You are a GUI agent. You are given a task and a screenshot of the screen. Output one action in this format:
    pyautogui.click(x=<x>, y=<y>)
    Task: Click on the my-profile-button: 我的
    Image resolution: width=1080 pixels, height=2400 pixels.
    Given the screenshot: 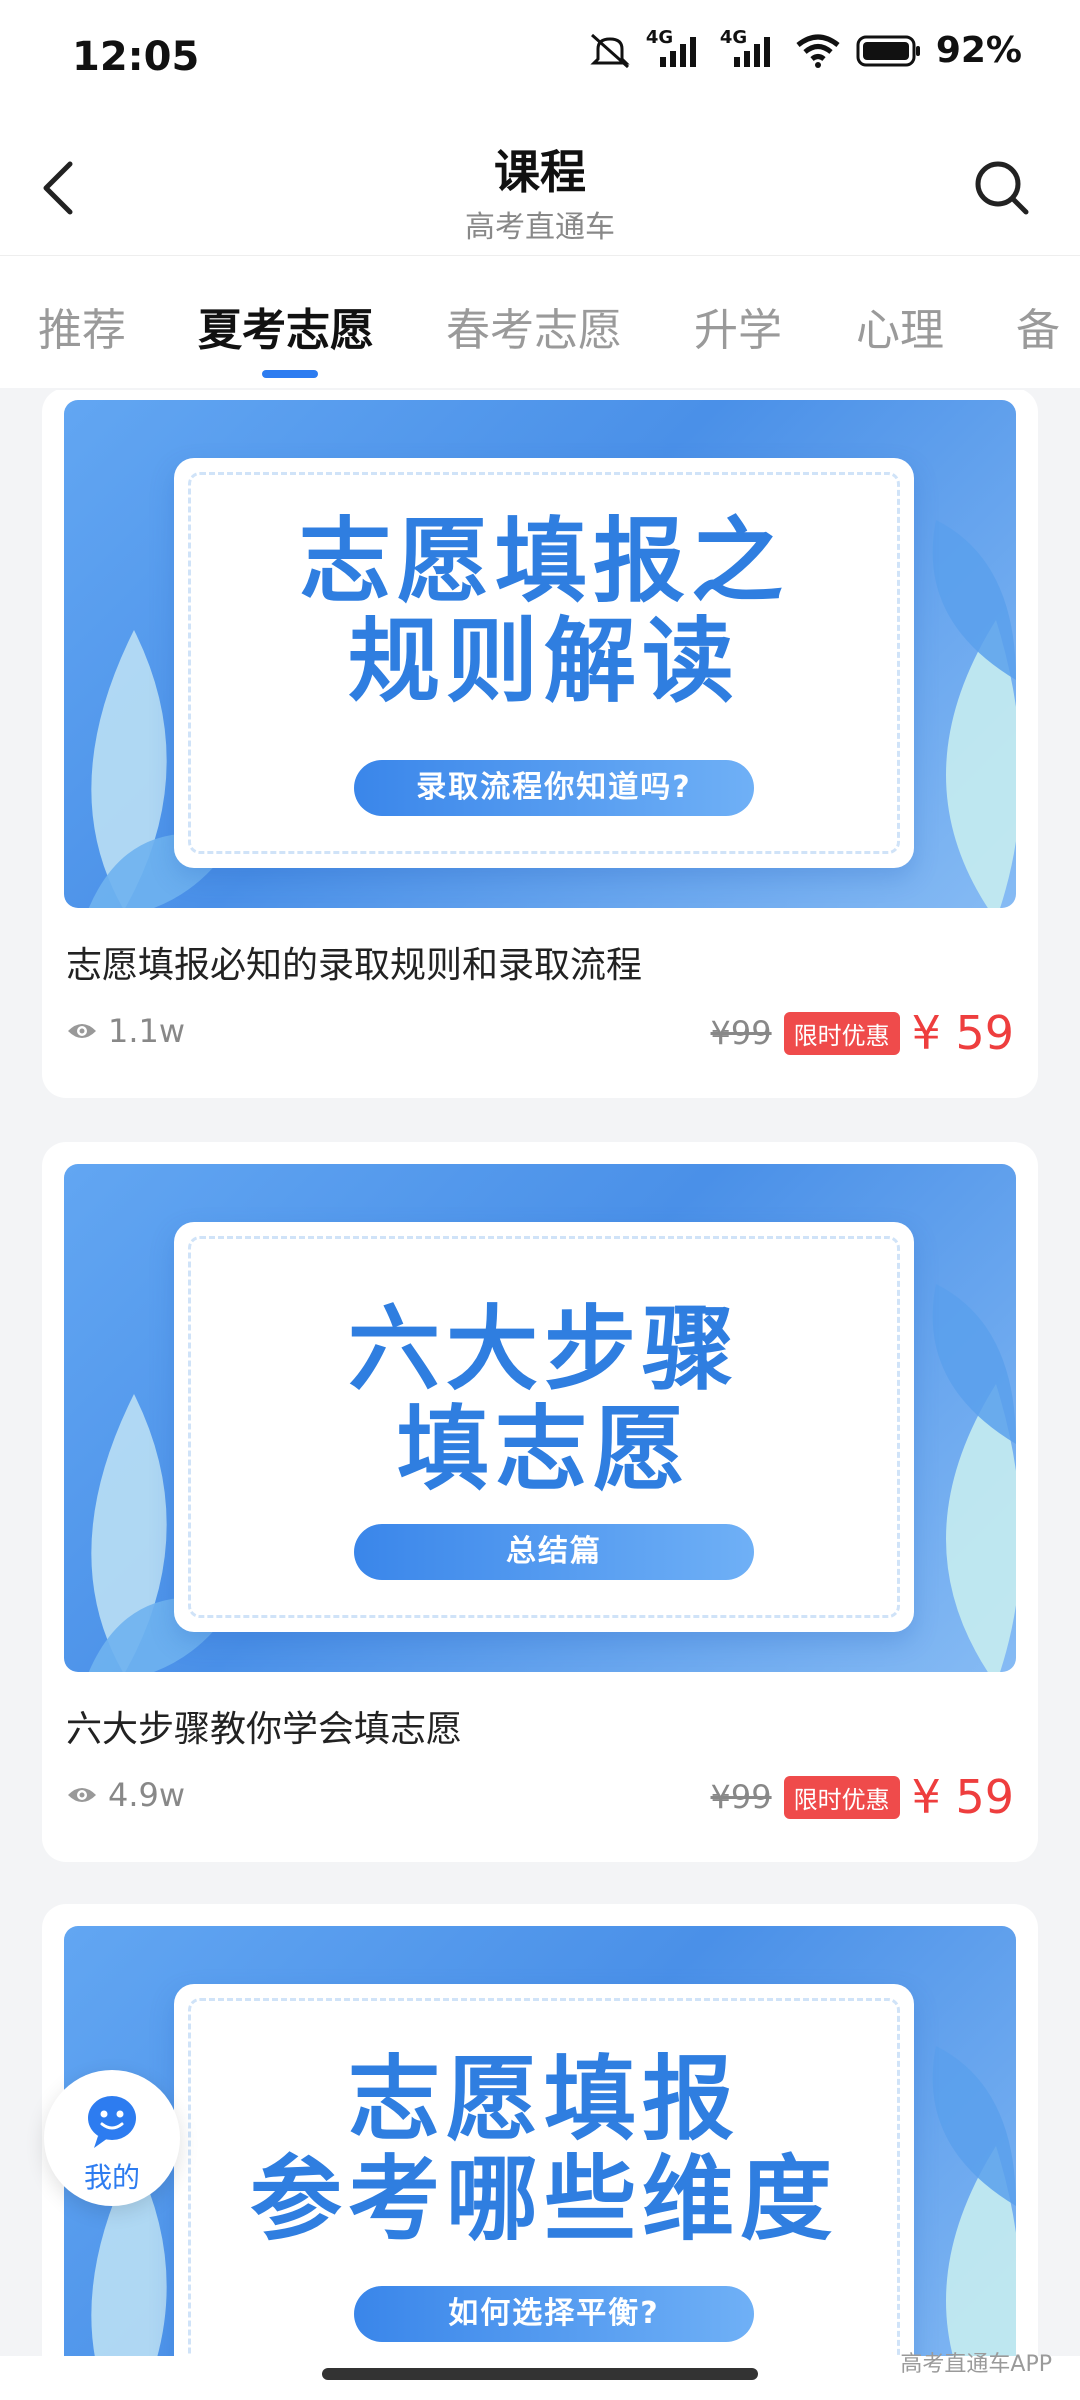 What is the action you would take?
    pyautogui.click(x=112, y=2138)
    